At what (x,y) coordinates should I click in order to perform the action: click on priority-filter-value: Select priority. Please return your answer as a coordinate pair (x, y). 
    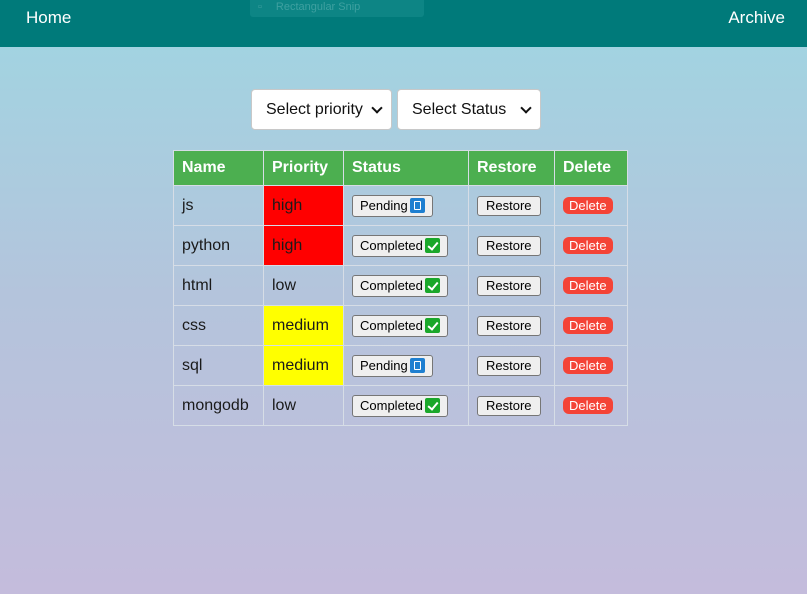
    Looking at the image, I should click on (314, 109).